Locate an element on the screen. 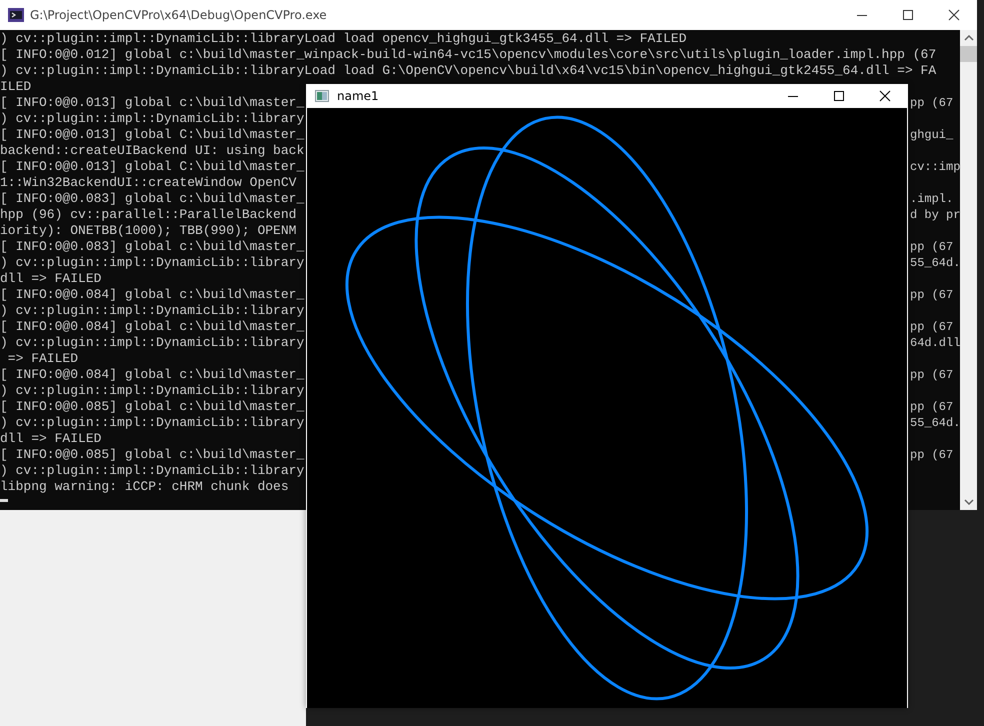 The height and width of the screenshot is (726, 984). scrollbar is located at coordinates (968, 270).